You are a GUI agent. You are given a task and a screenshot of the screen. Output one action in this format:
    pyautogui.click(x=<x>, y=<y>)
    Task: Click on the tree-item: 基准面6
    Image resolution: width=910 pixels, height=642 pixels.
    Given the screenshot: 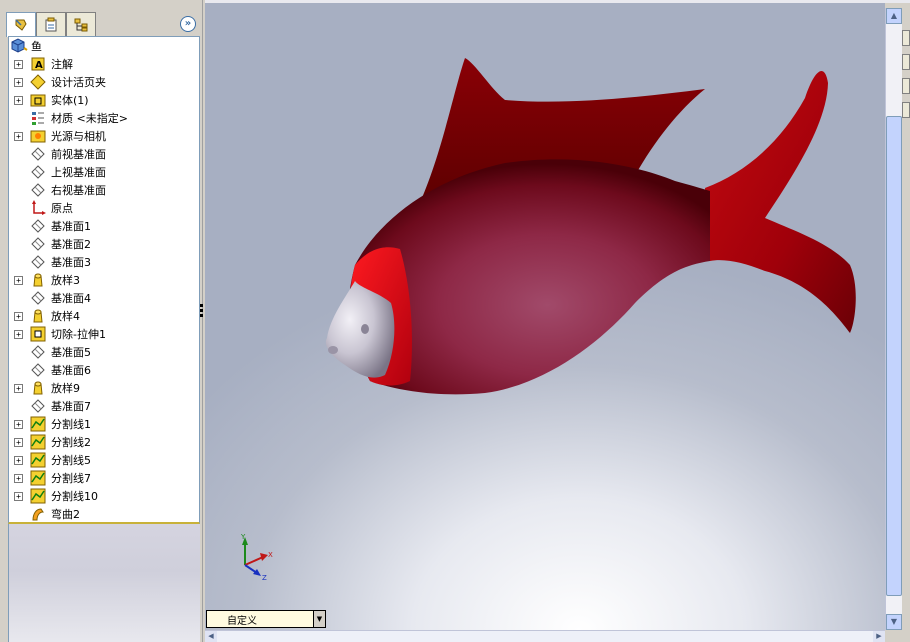 What is the action you would take?
    pyautogui.click(x=104, y=370)
    